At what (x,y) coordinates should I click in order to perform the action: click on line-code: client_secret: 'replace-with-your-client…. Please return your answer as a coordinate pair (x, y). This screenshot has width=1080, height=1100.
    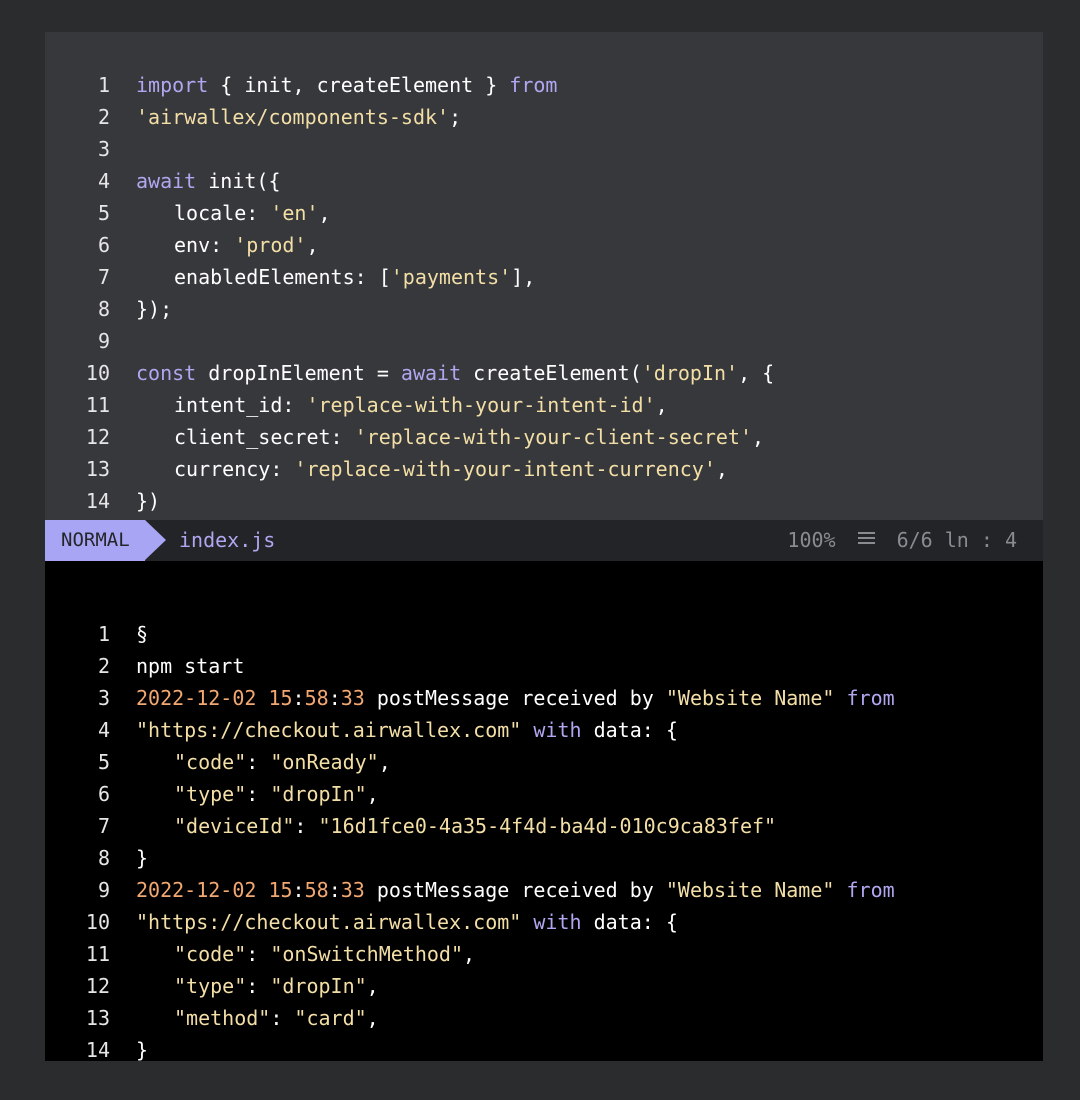
    Looking at the image, I should click on (437, 437).